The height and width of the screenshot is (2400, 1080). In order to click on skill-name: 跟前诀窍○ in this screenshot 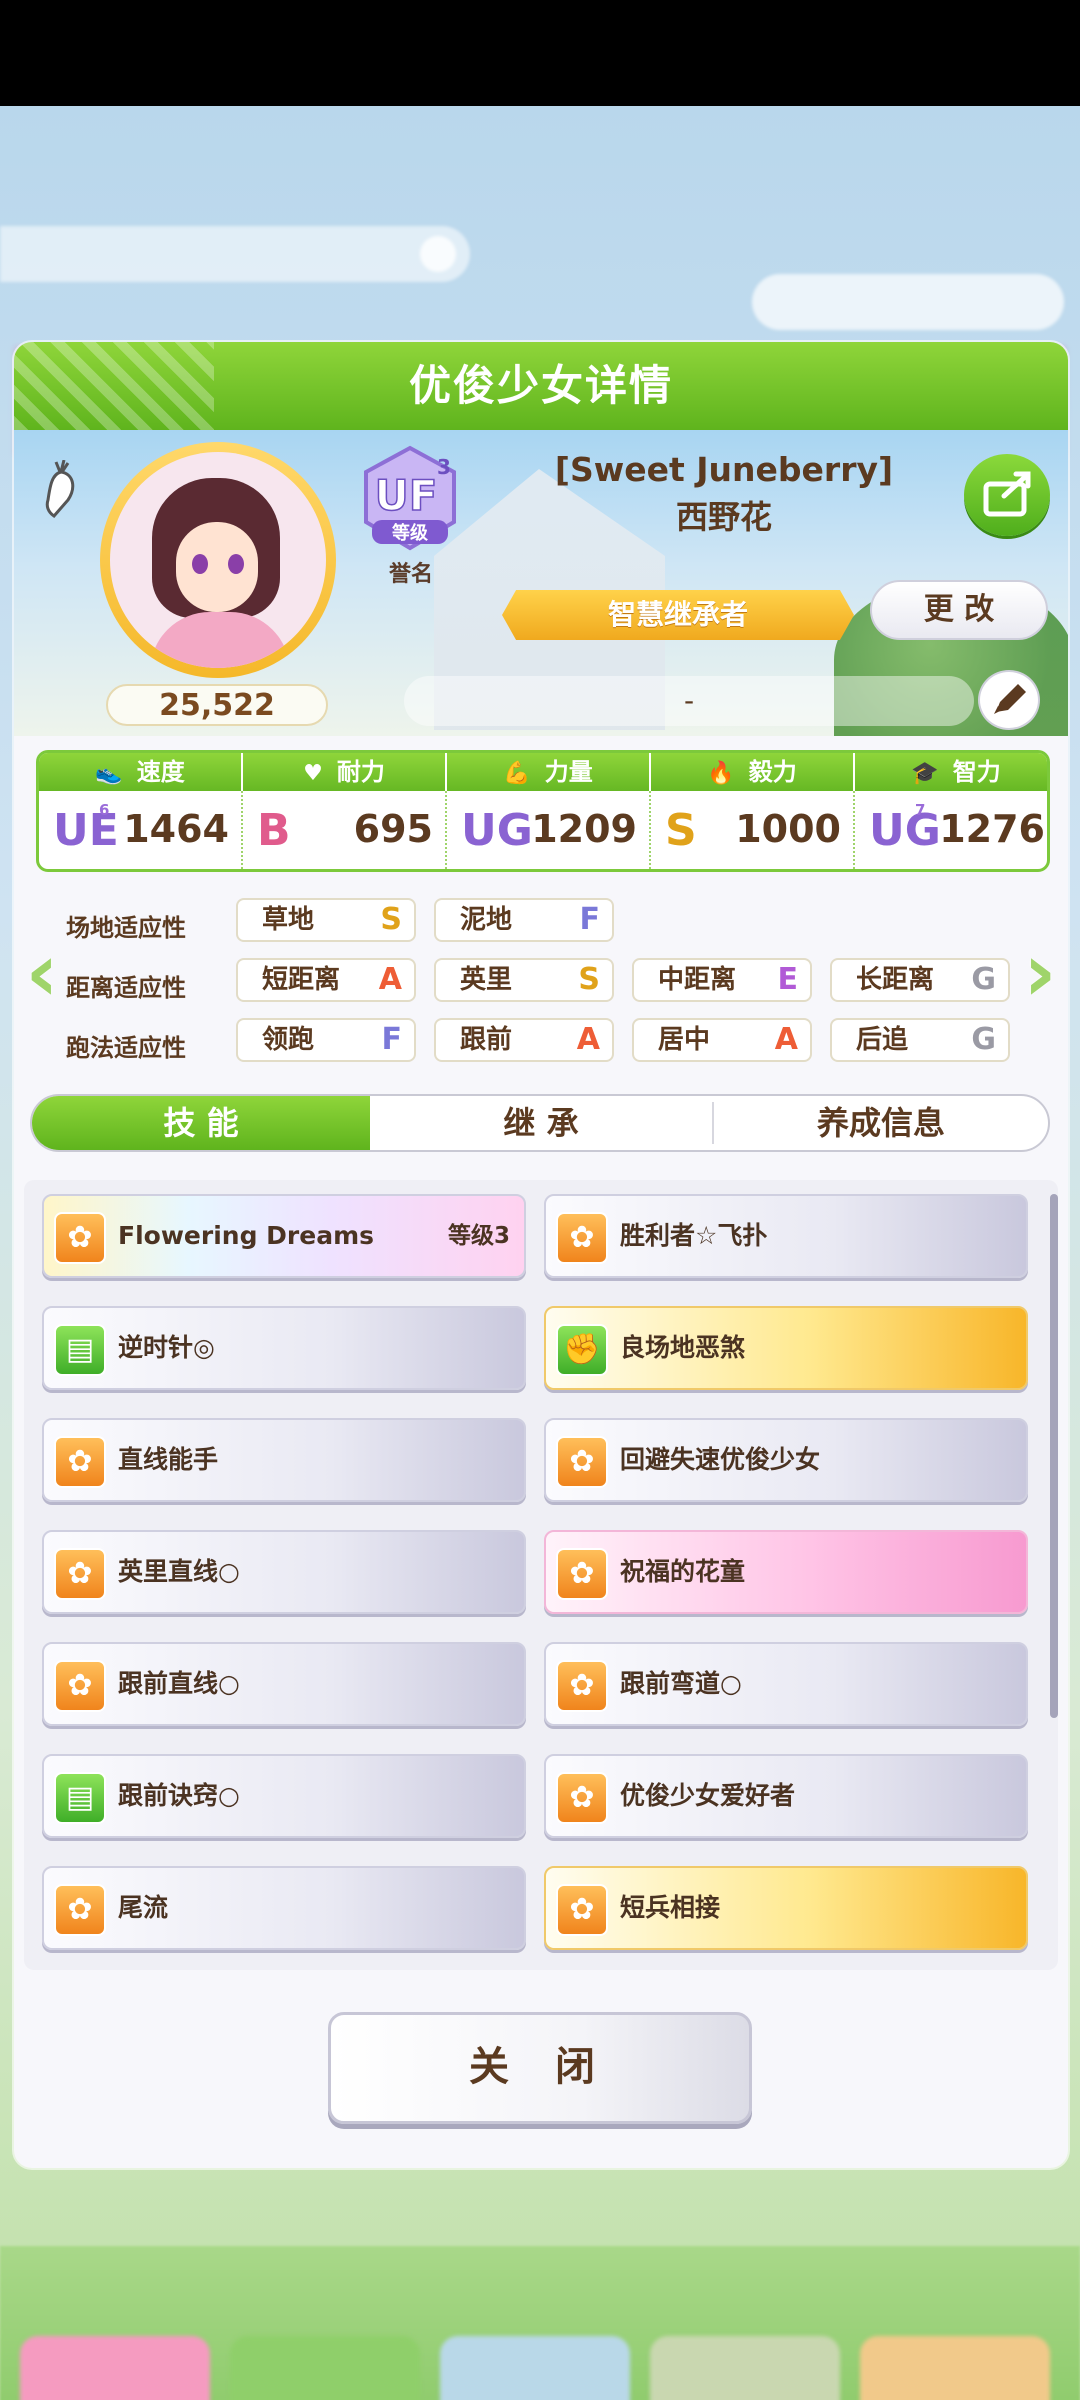, I will do `click(179, 1795)`.